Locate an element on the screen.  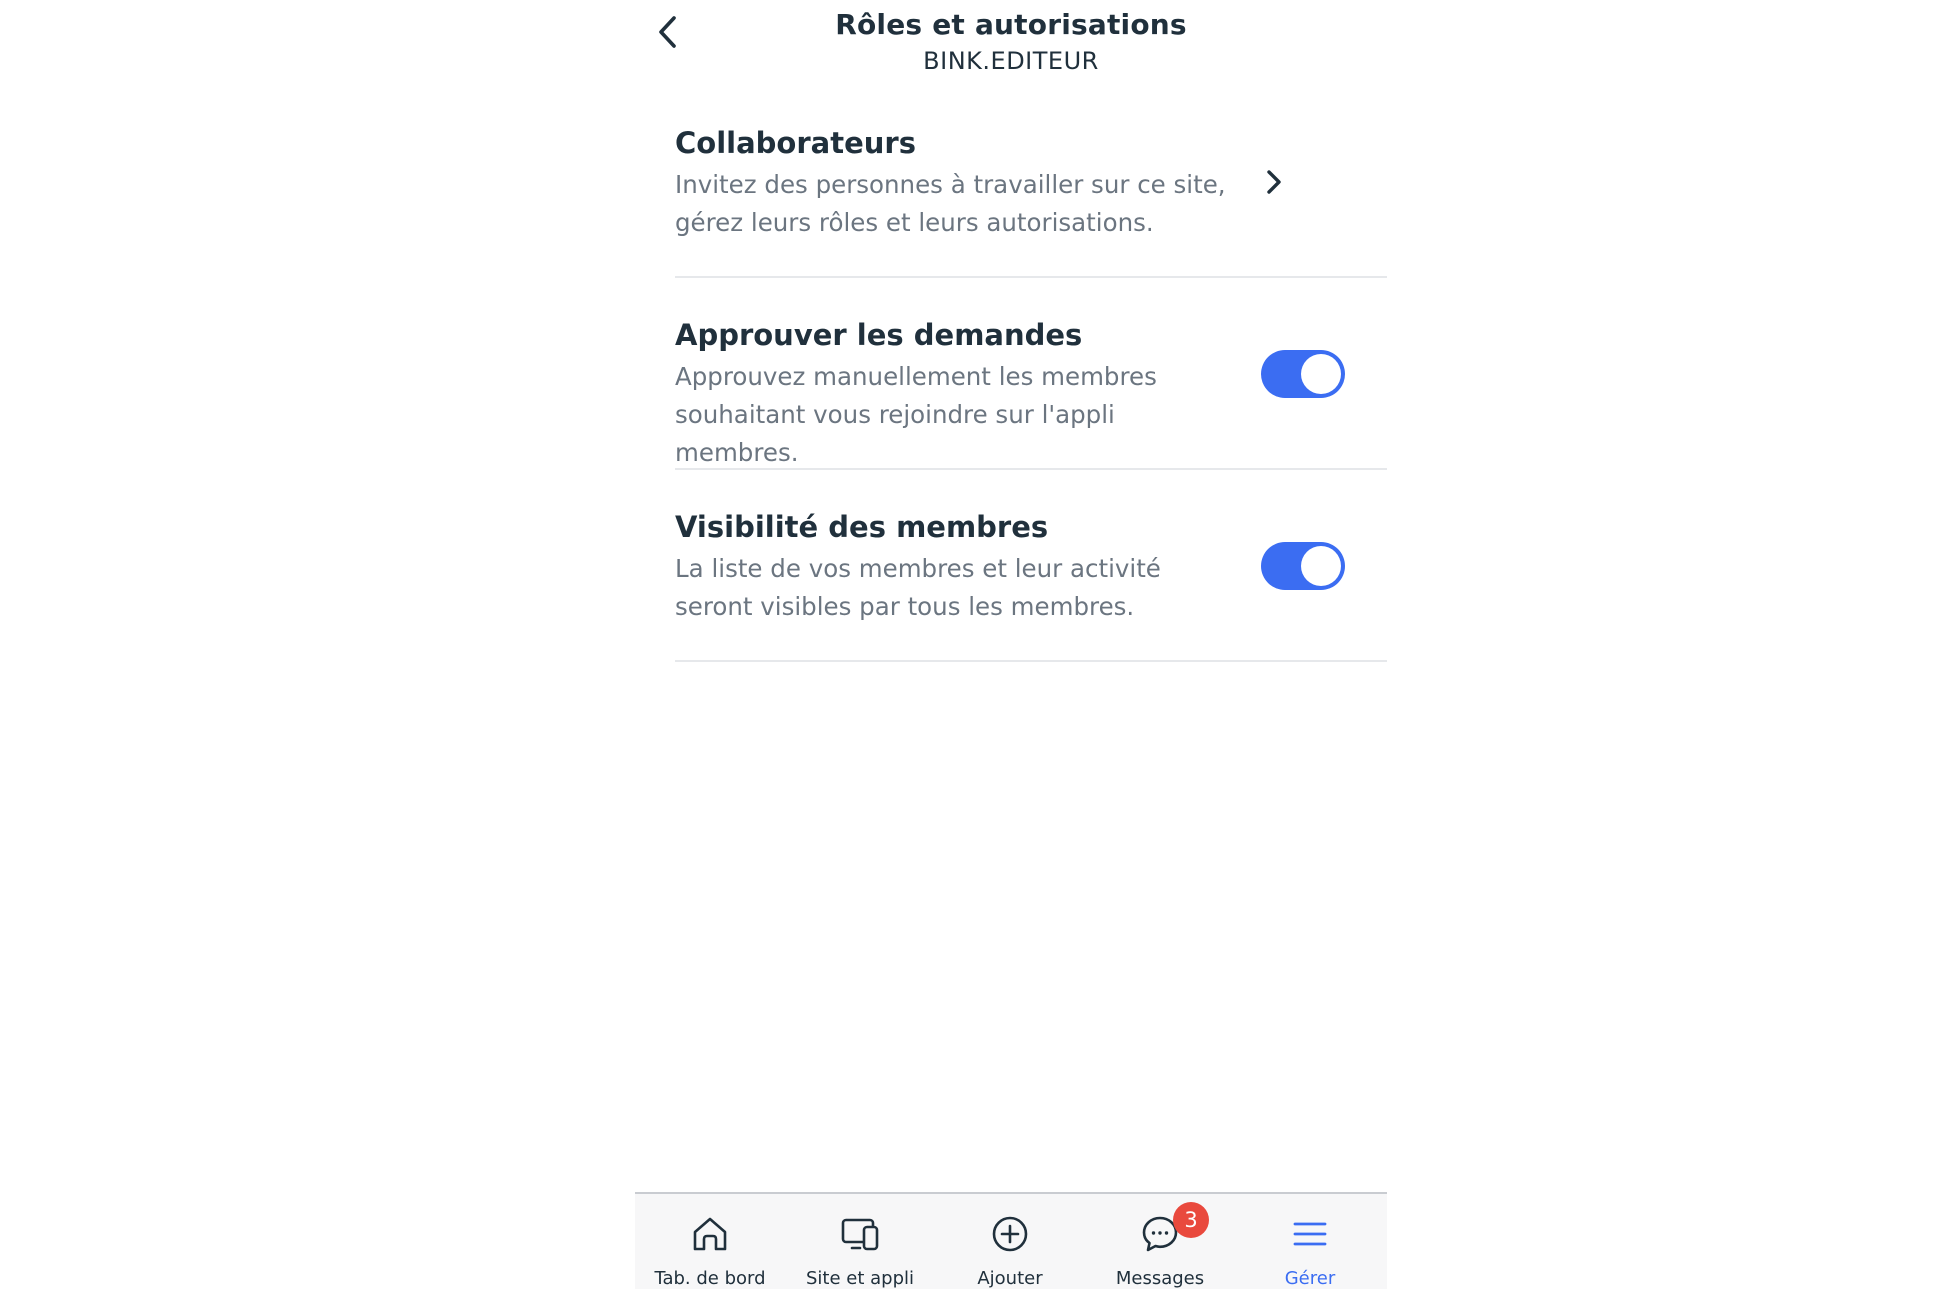
menu-icon is located at coordinates (1310, 1234).